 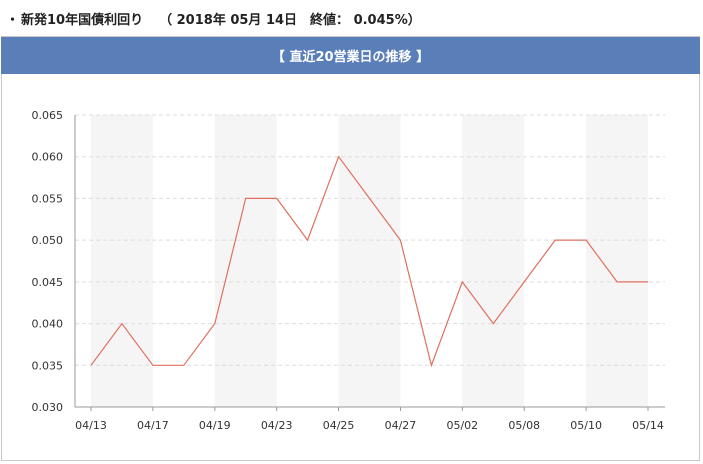 I want to click on x-tick-label: 05/08, so click(x=524, y=425).